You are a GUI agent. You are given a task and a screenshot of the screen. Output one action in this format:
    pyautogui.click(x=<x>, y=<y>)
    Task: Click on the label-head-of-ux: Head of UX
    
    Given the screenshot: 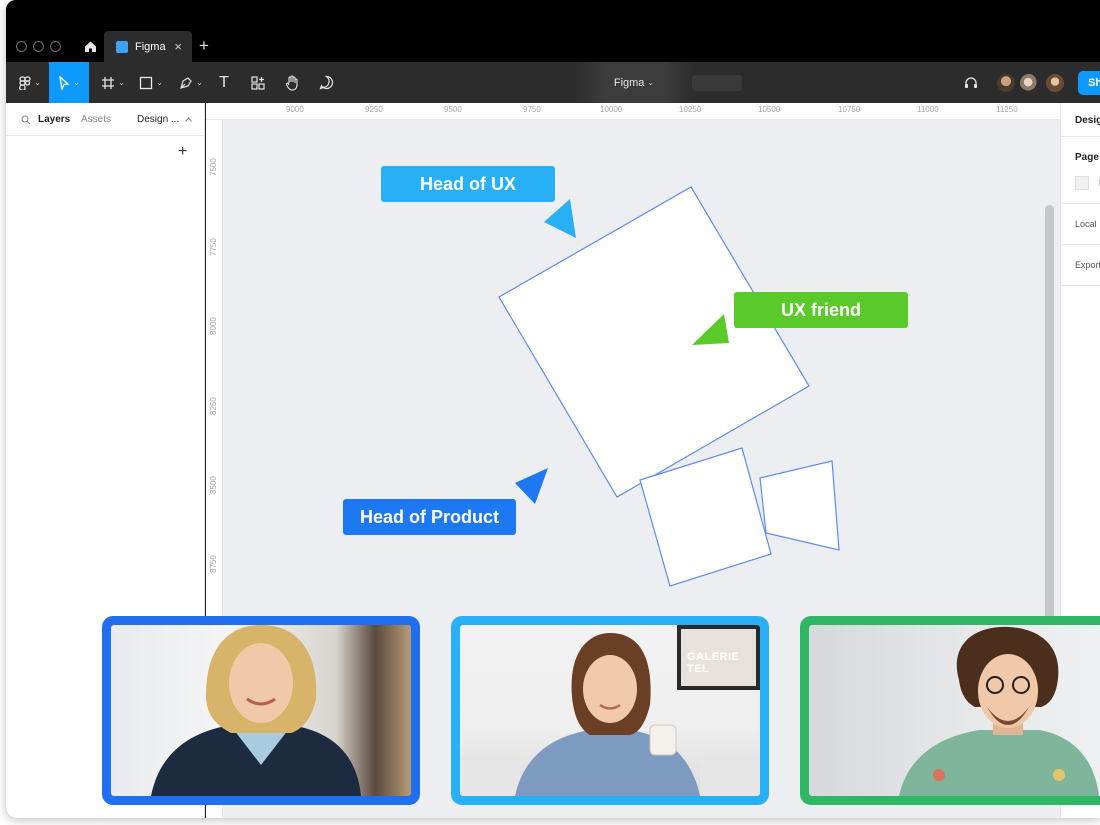 What is the action you would take?
    pyautogui.click(x=468, y=184)
    